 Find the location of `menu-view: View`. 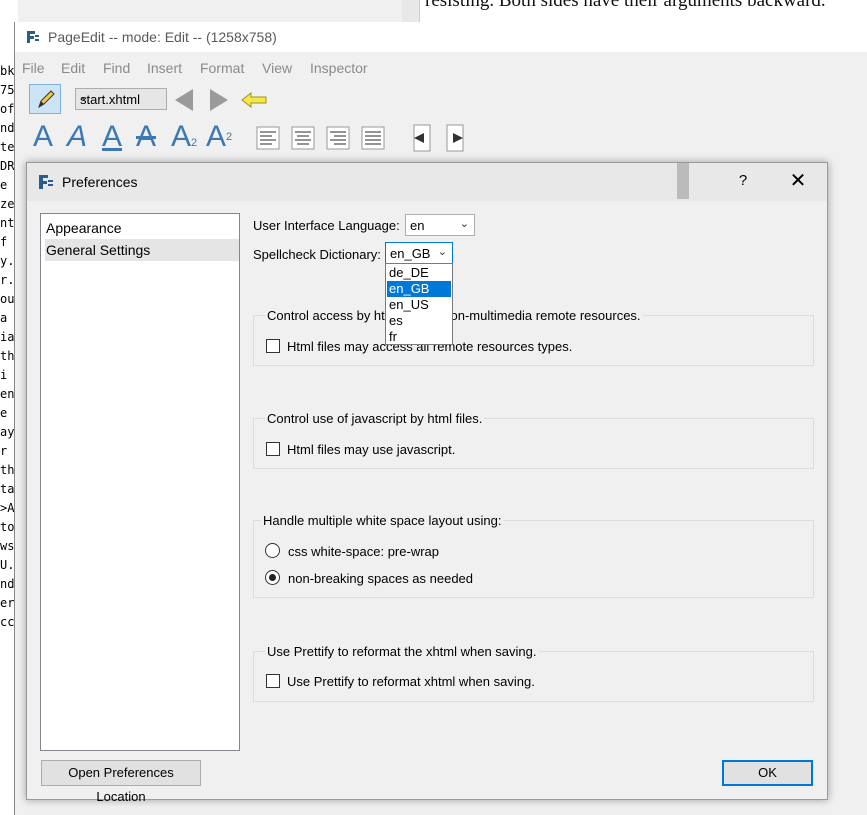

menu-view: View is located at coordinates (277, 68).